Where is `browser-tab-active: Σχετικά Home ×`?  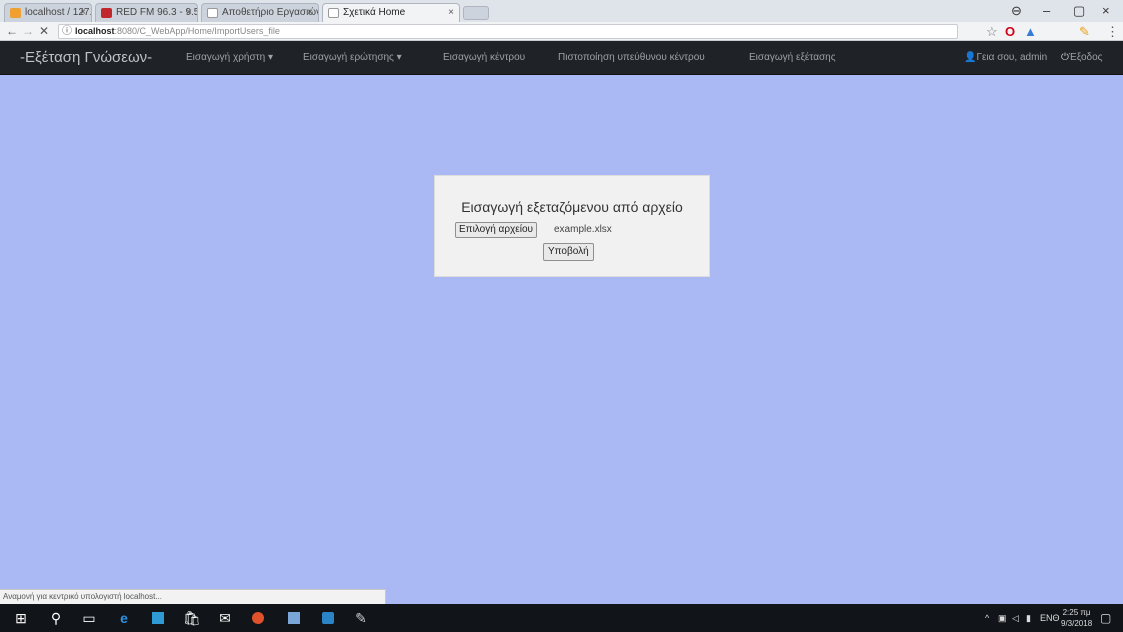 browser-tab-active: Σχετικά Home × is located at coordinates (391, 12).